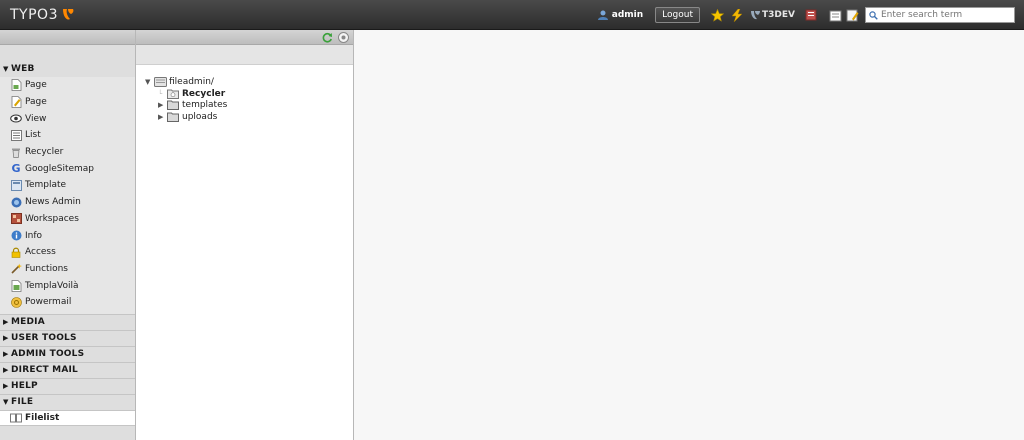 This screenshot has width=1024, height=440. I want to click on module-info: Info, so click(67, 235).